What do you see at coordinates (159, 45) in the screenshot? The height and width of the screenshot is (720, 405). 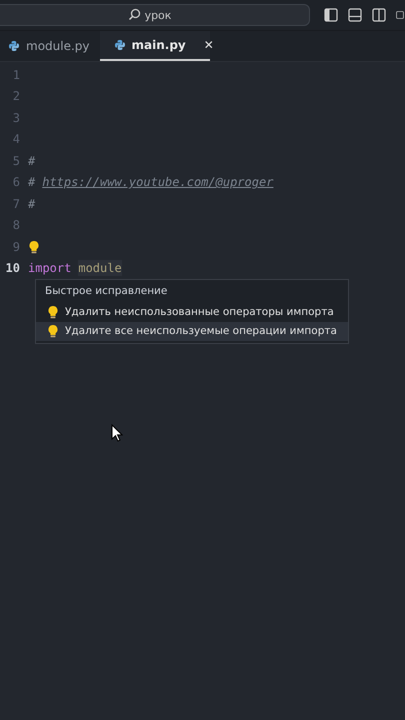 I see `tab-label: main.py` at bounding box center [159, 45].